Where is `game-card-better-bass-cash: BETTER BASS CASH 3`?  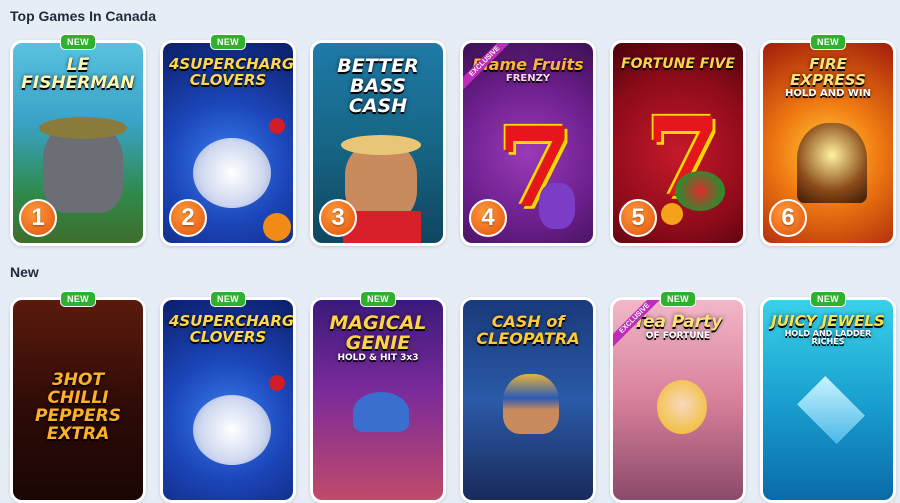 game-card-better-bass-cash: BETTER BASS CASH 3 is located at coordinates (378, 143).